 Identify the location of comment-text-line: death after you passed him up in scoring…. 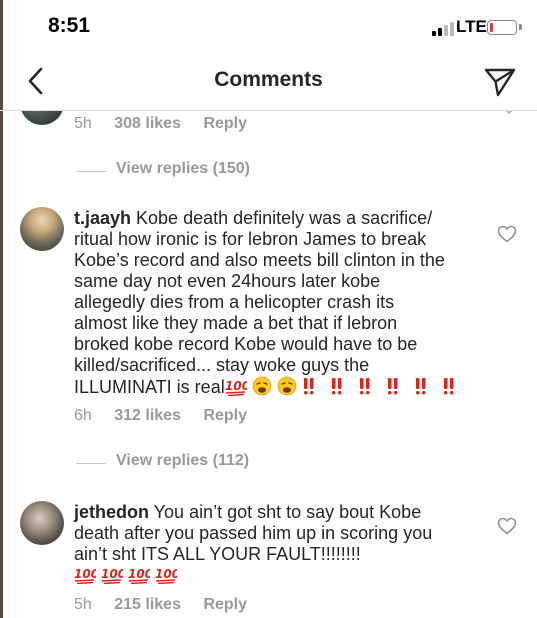
(253, 533).